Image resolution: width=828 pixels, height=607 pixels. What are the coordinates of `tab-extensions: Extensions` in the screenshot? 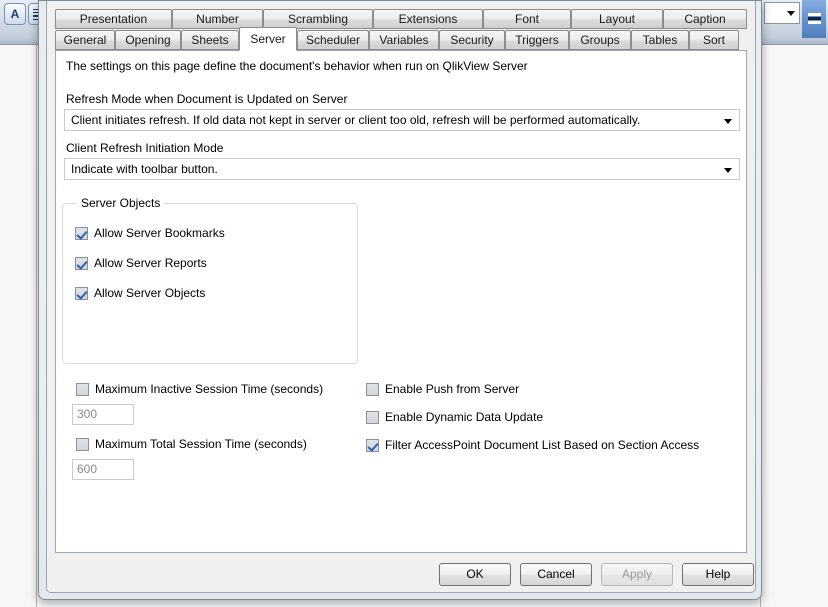 It's located at (428, 19).